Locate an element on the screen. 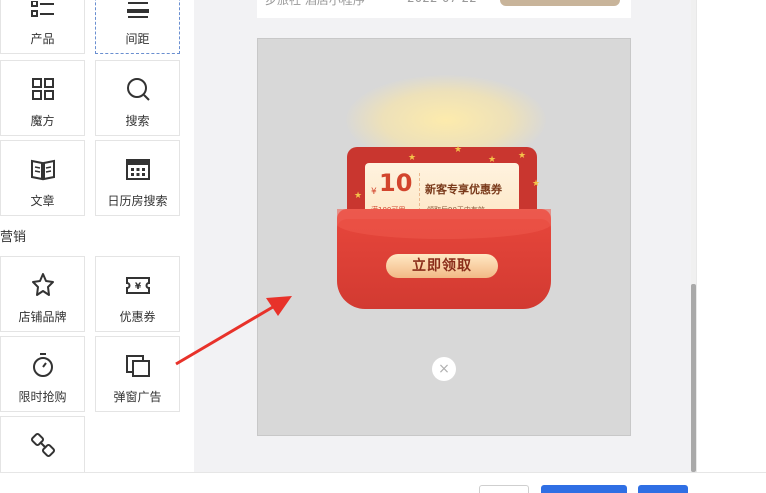  coupon-divider is located at coordinates (419, 192).